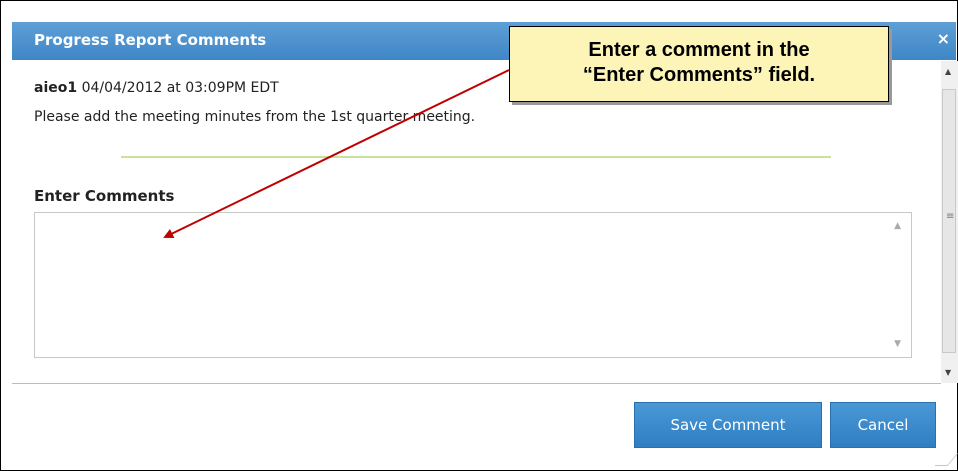 This screenshot has height=471, width=958. I want to click on arrow-line, so click(336, 154).